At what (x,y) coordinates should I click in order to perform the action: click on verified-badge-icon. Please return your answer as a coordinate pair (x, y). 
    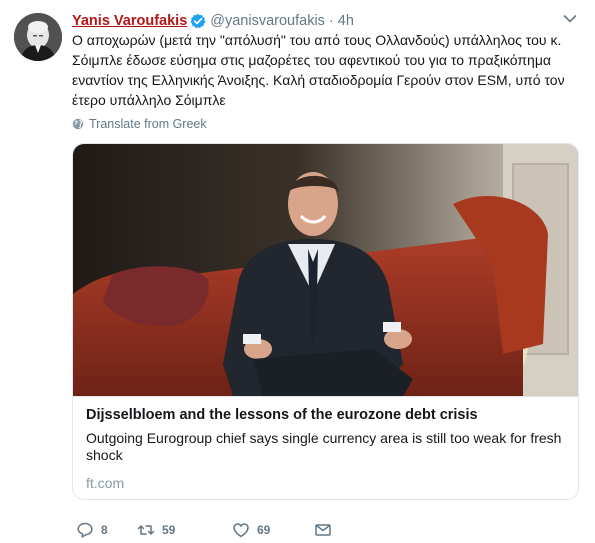
    Looking at the image, I should click on (198, 21).